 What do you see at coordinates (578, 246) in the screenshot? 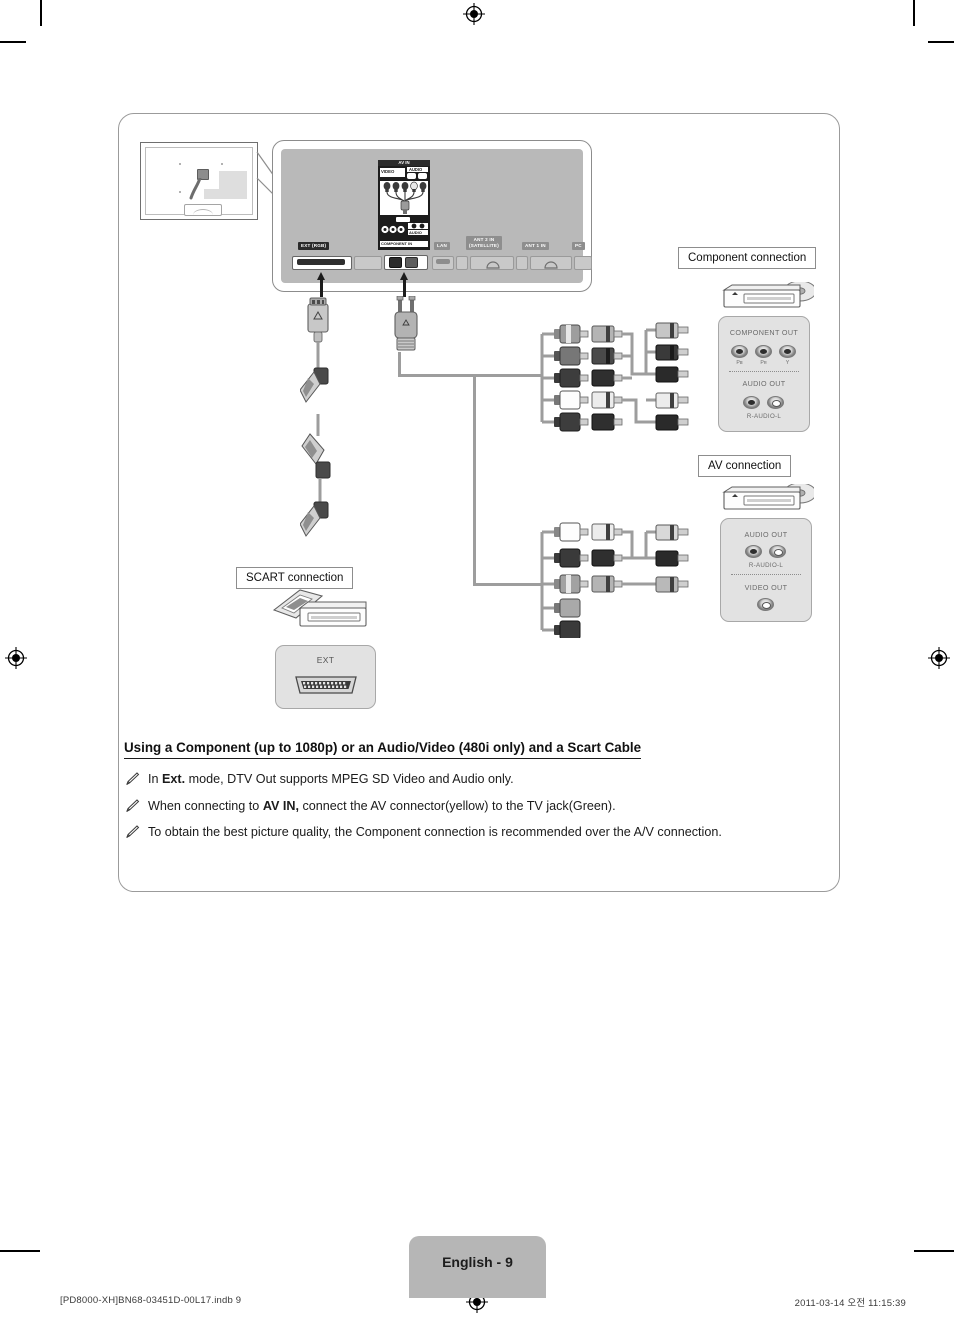
I see `port-label-pc: PC` at bounding box center [578, 246].